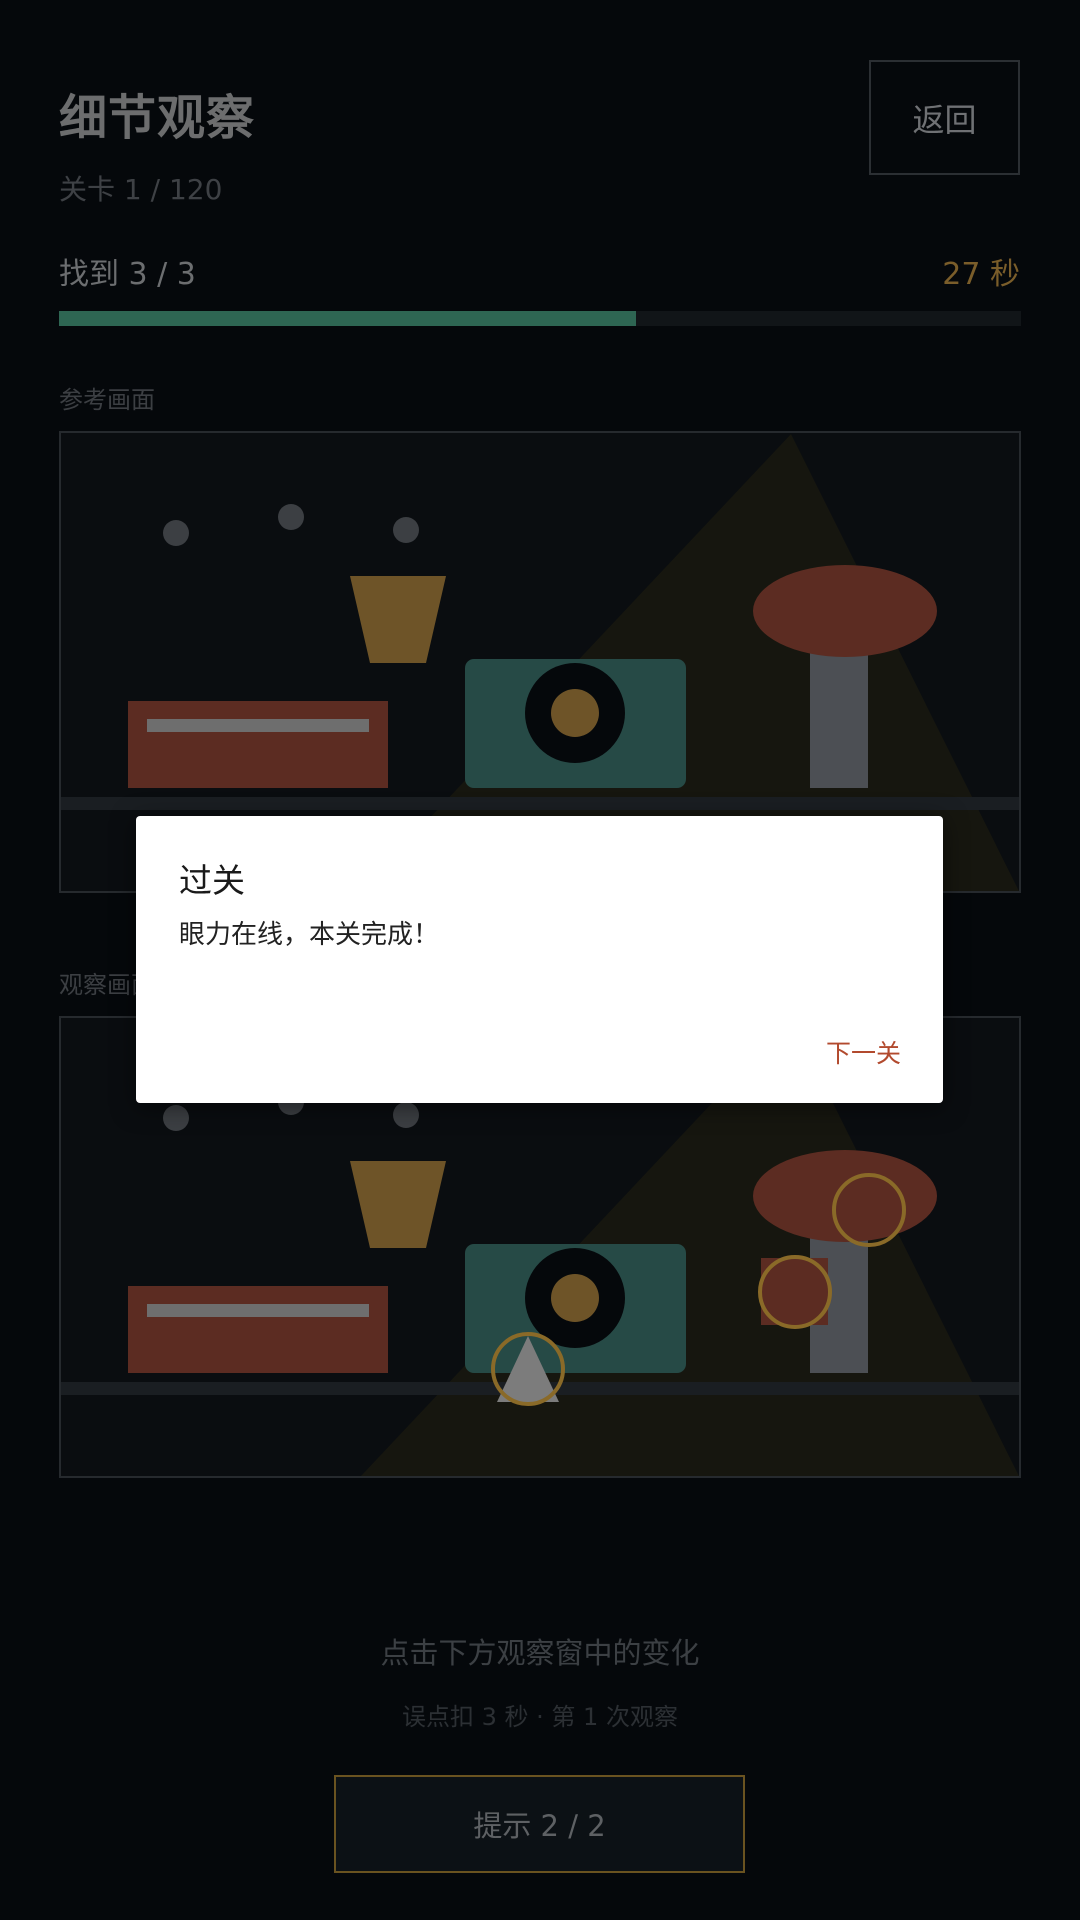 This screenshot has width=1080, height=1920. Describe the element at coordinates (539, 1824) in the screenshot. I see `hint-button: 提示 2 / 2` at that location.